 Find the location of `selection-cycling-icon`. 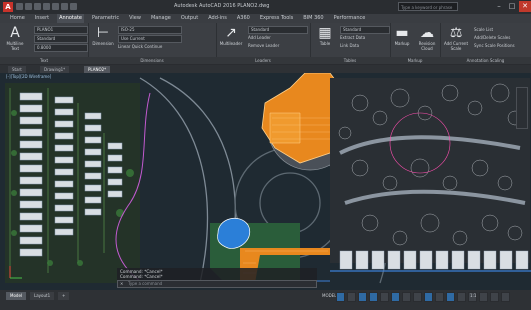

selection-cycling-icon is located at coordinates (428, 297).